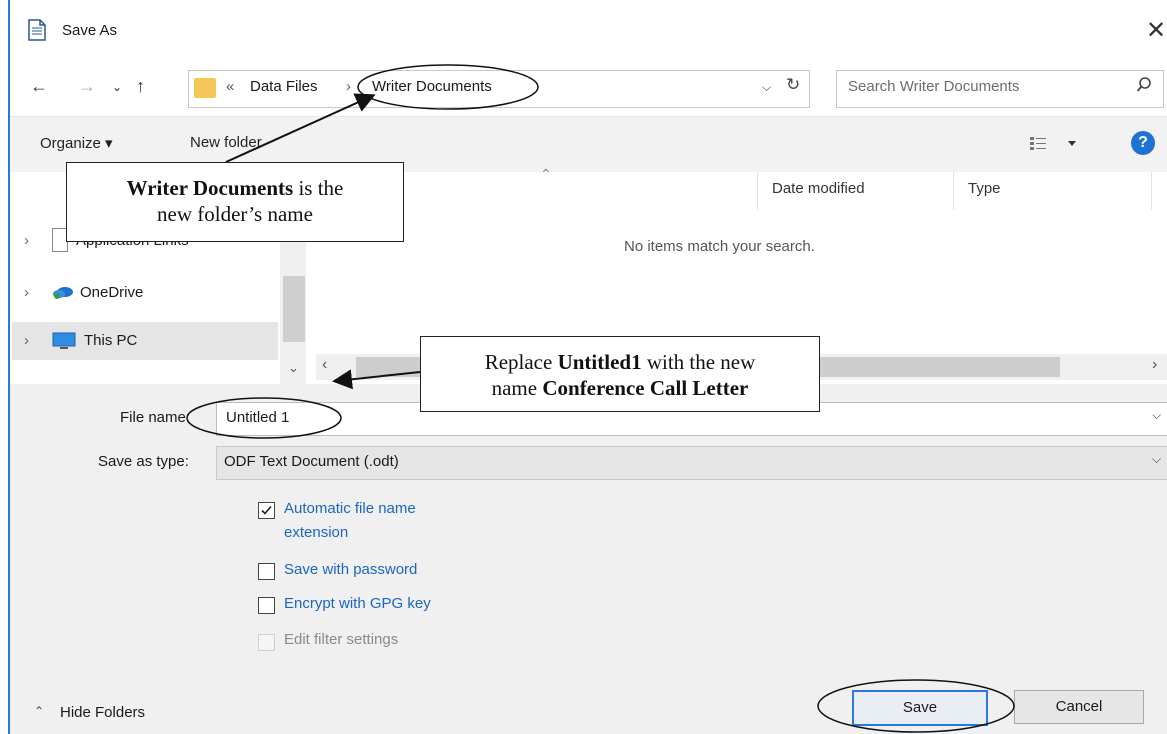  Describe the element at coordinates (145, 293) in the screenshot. I see `nav-item-onedrive: › OneDrive` at that location.